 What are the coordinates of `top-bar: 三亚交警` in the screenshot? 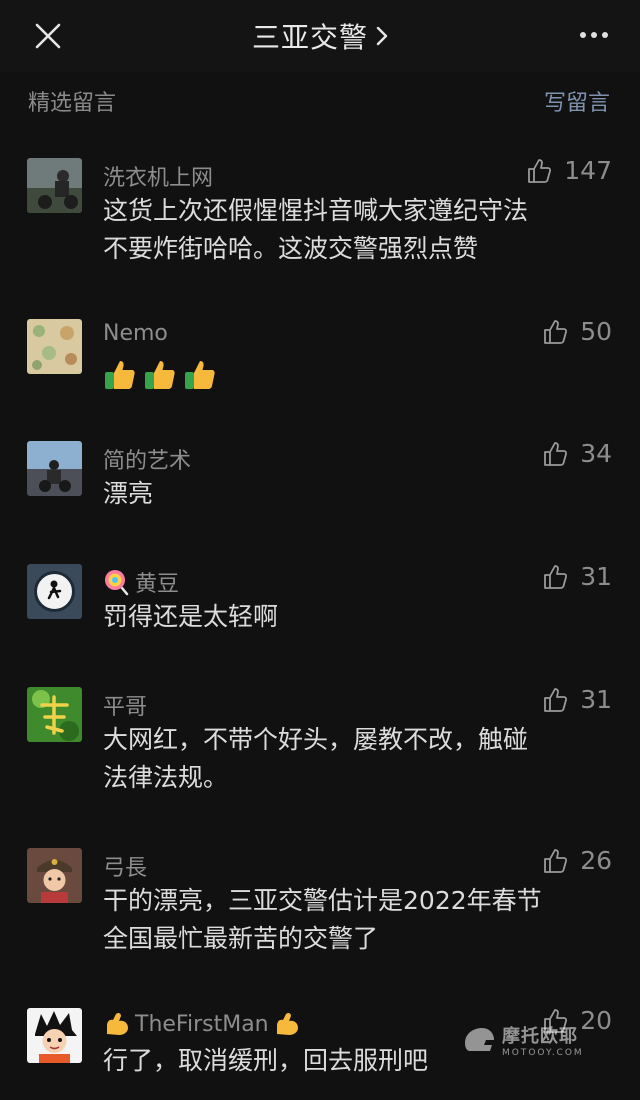 It's located at (320, 36).